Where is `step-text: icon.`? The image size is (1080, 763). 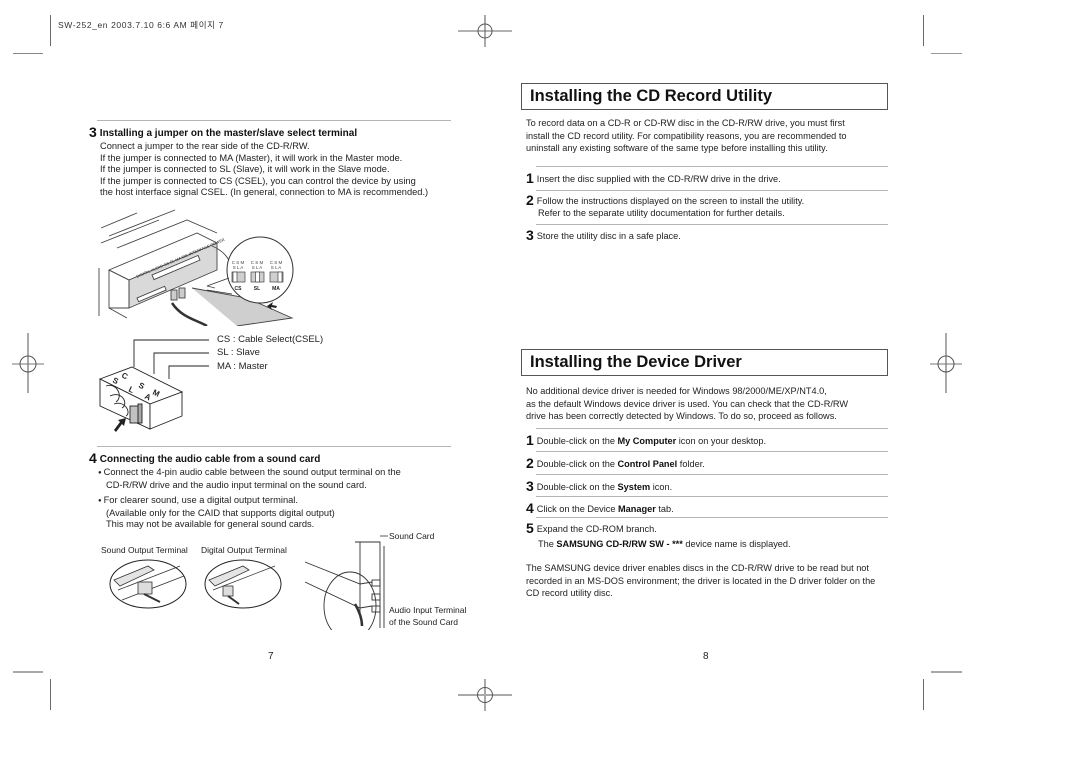 step-text: icon. is located at coordinates (661, 487).